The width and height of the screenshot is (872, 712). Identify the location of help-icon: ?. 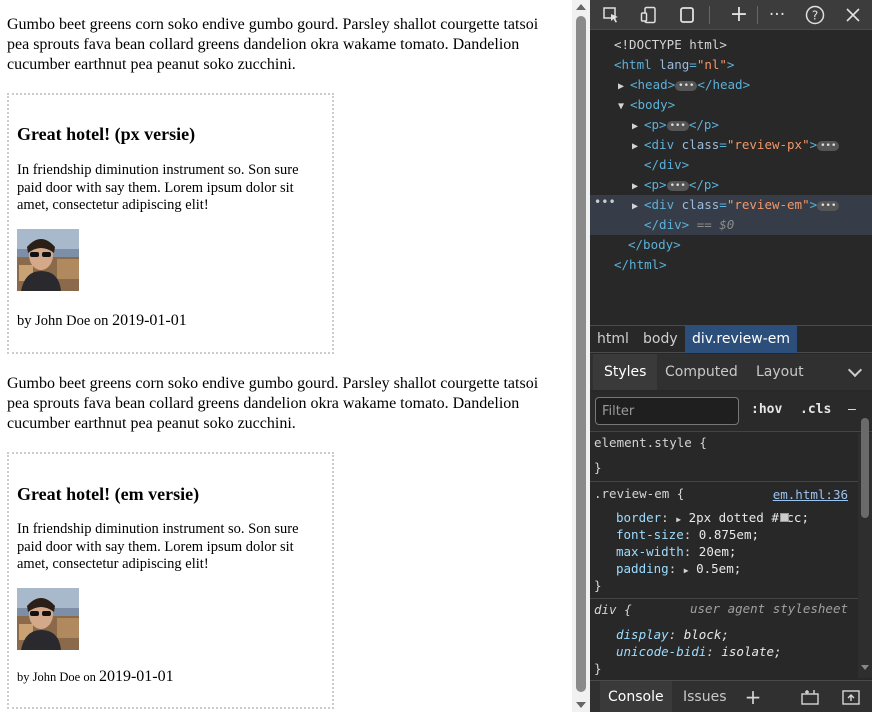
(815, 15).